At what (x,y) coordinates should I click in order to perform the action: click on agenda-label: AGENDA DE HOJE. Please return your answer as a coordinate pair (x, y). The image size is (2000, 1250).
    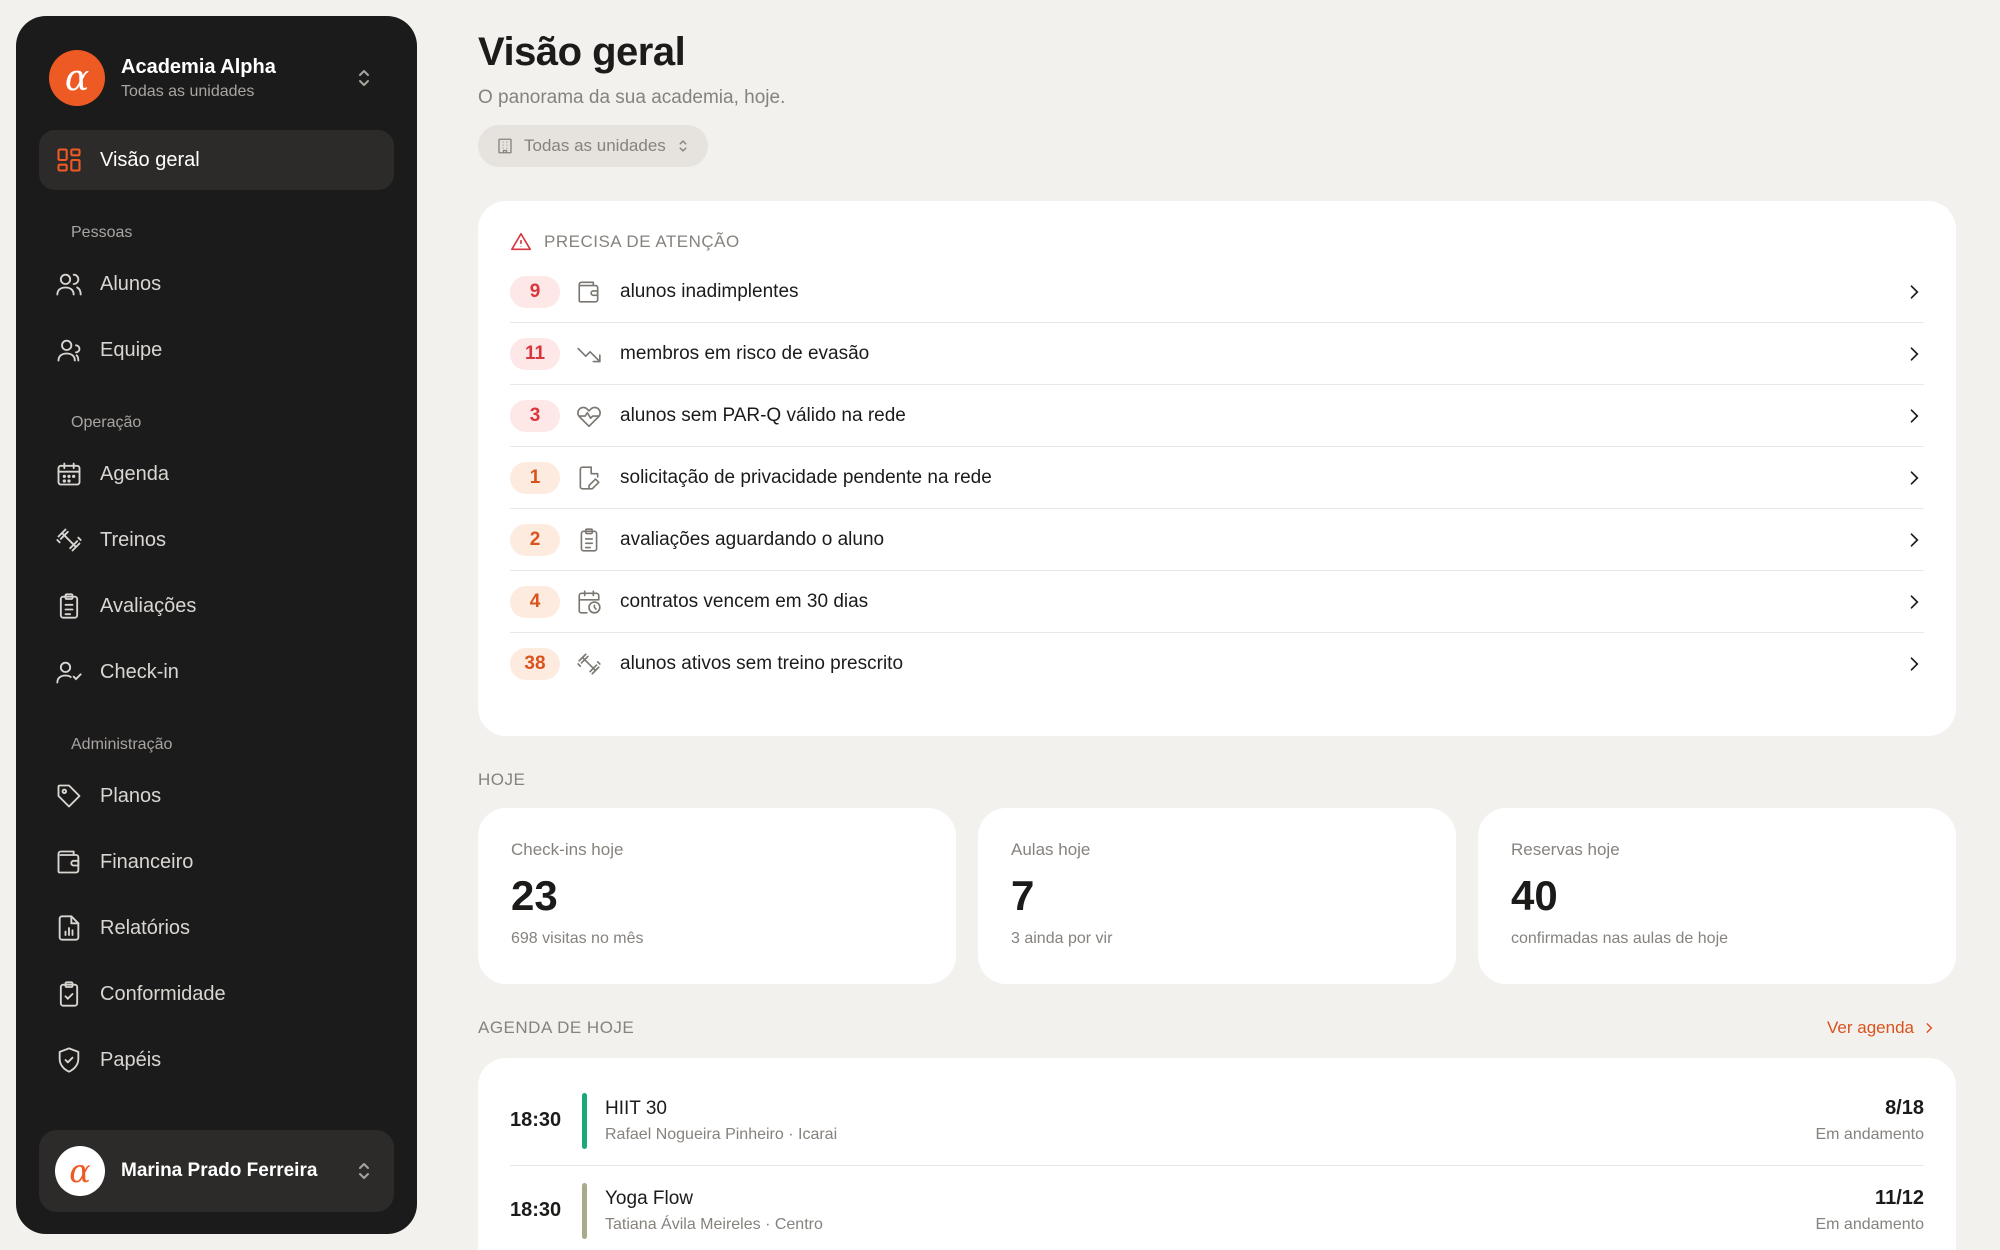
    Looking at the image, I should click on (556, 1027).